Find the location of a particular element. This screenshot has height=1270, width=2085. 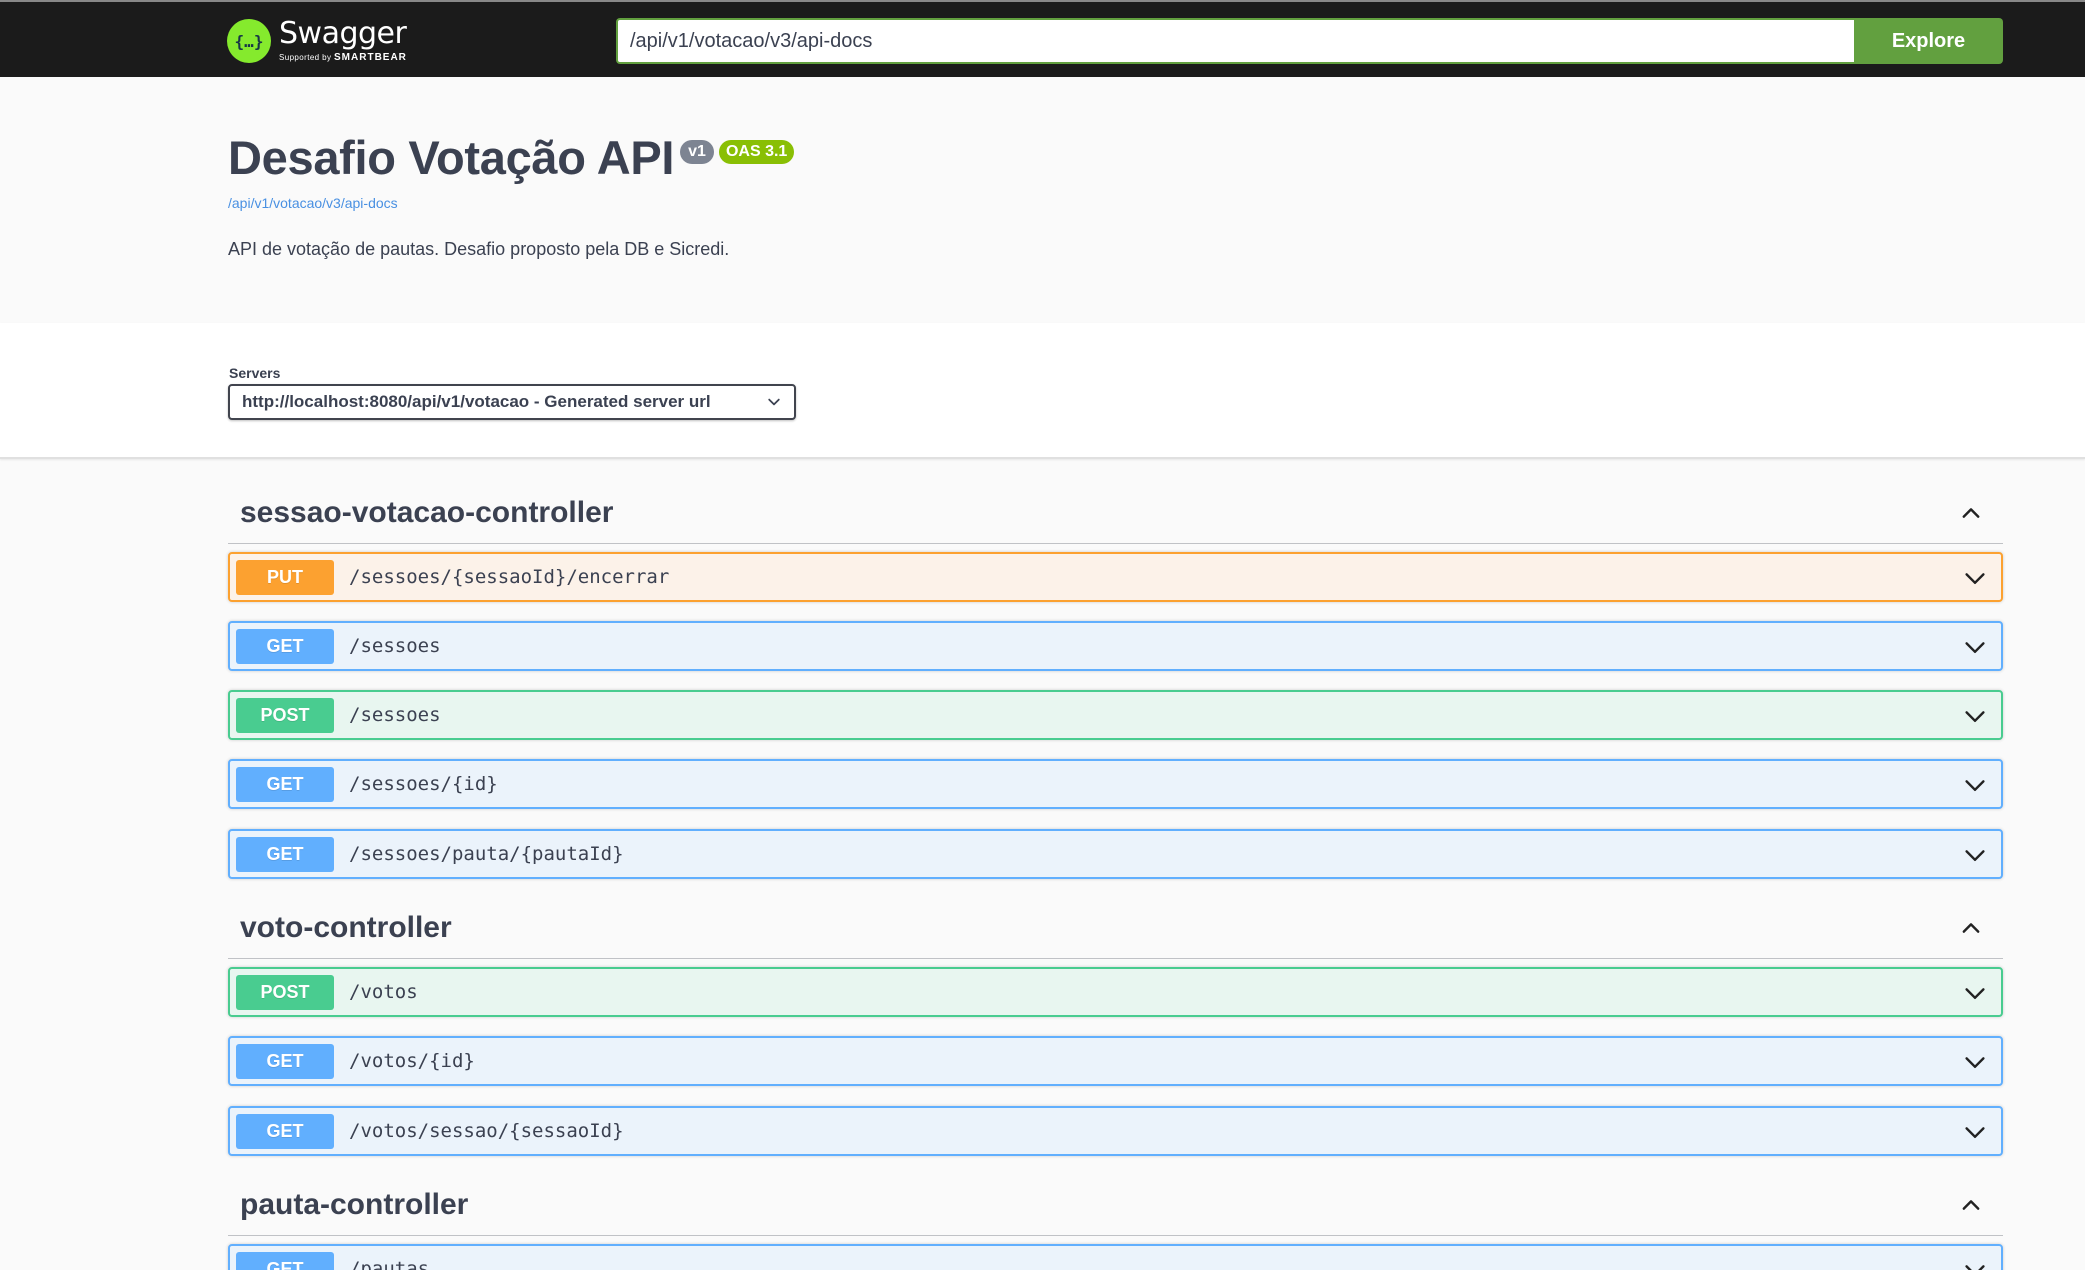

logo-sub-brand: SMARTBEAR is located at coordinates (370, 57).